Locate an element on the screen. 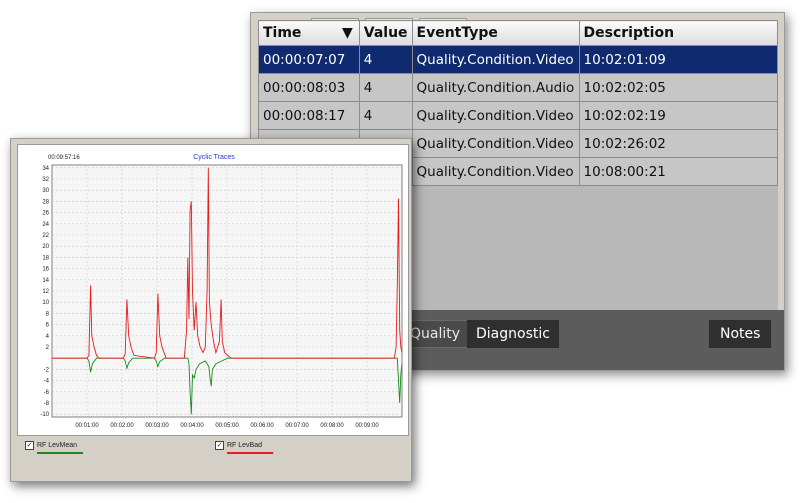 This screenshot has height=503, width=805. cell-description: 10:02:02:19 is located at coordinates (678, 115).